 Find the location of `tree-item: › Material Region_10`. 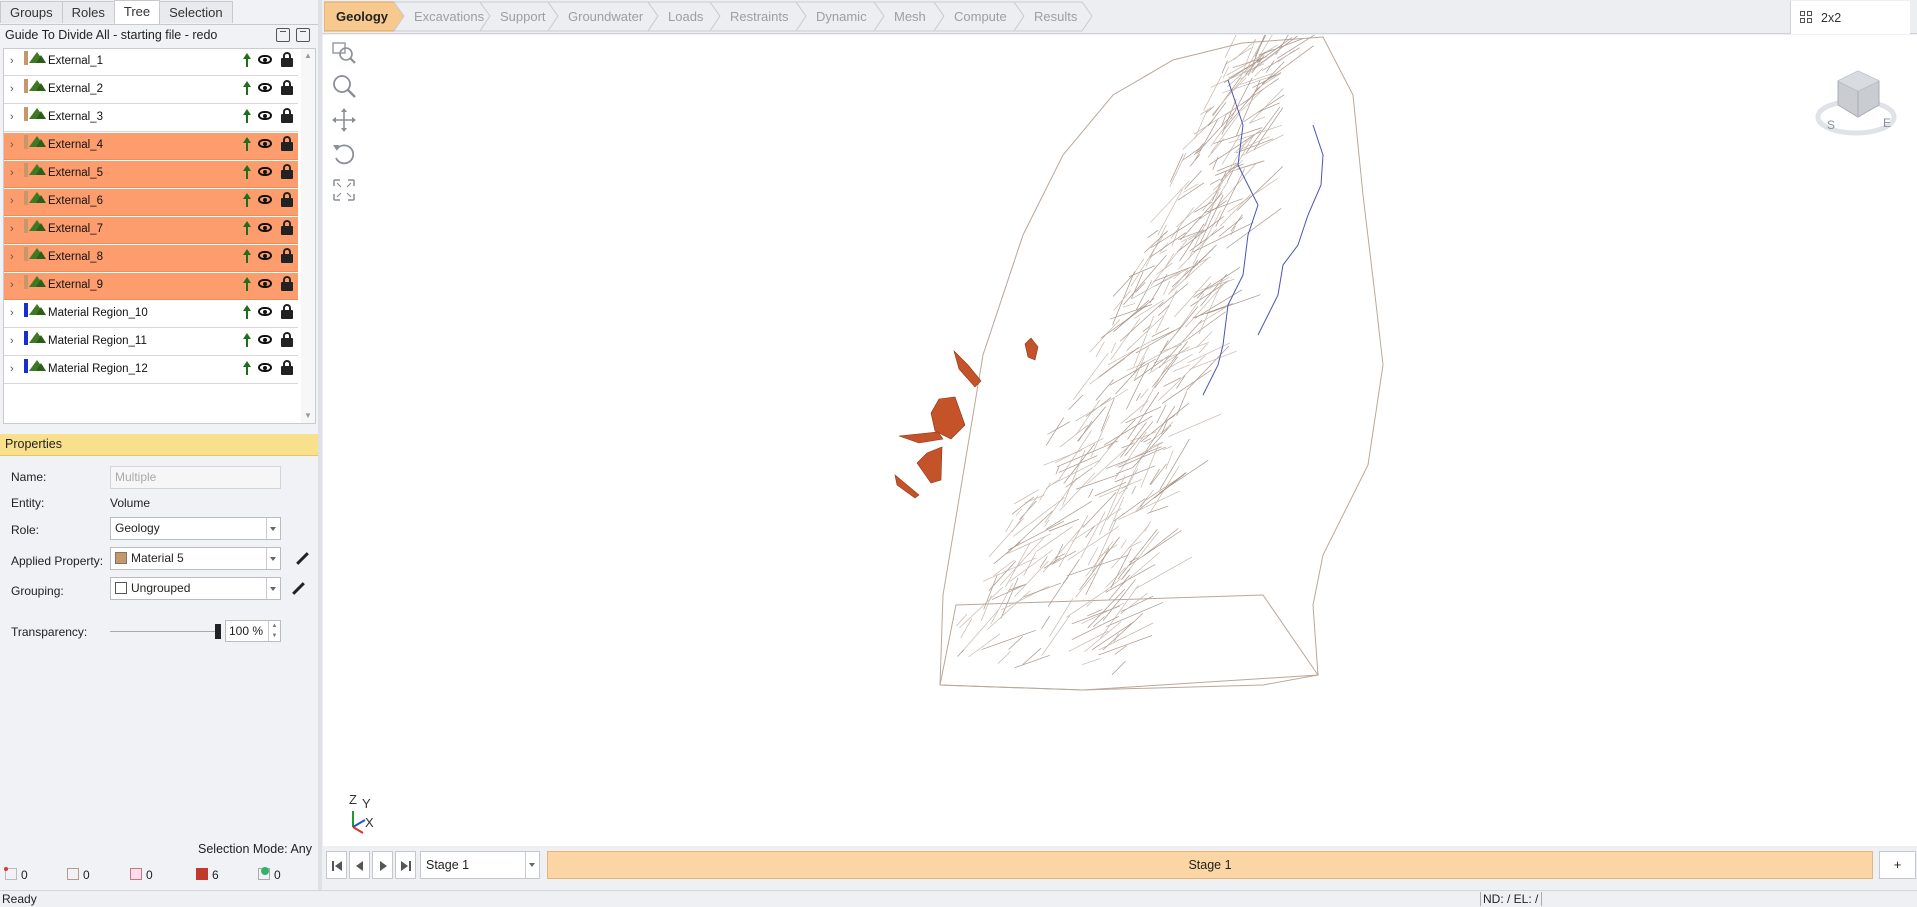

tree-item: › Material Region_10 is located at coordinates (151, 314).